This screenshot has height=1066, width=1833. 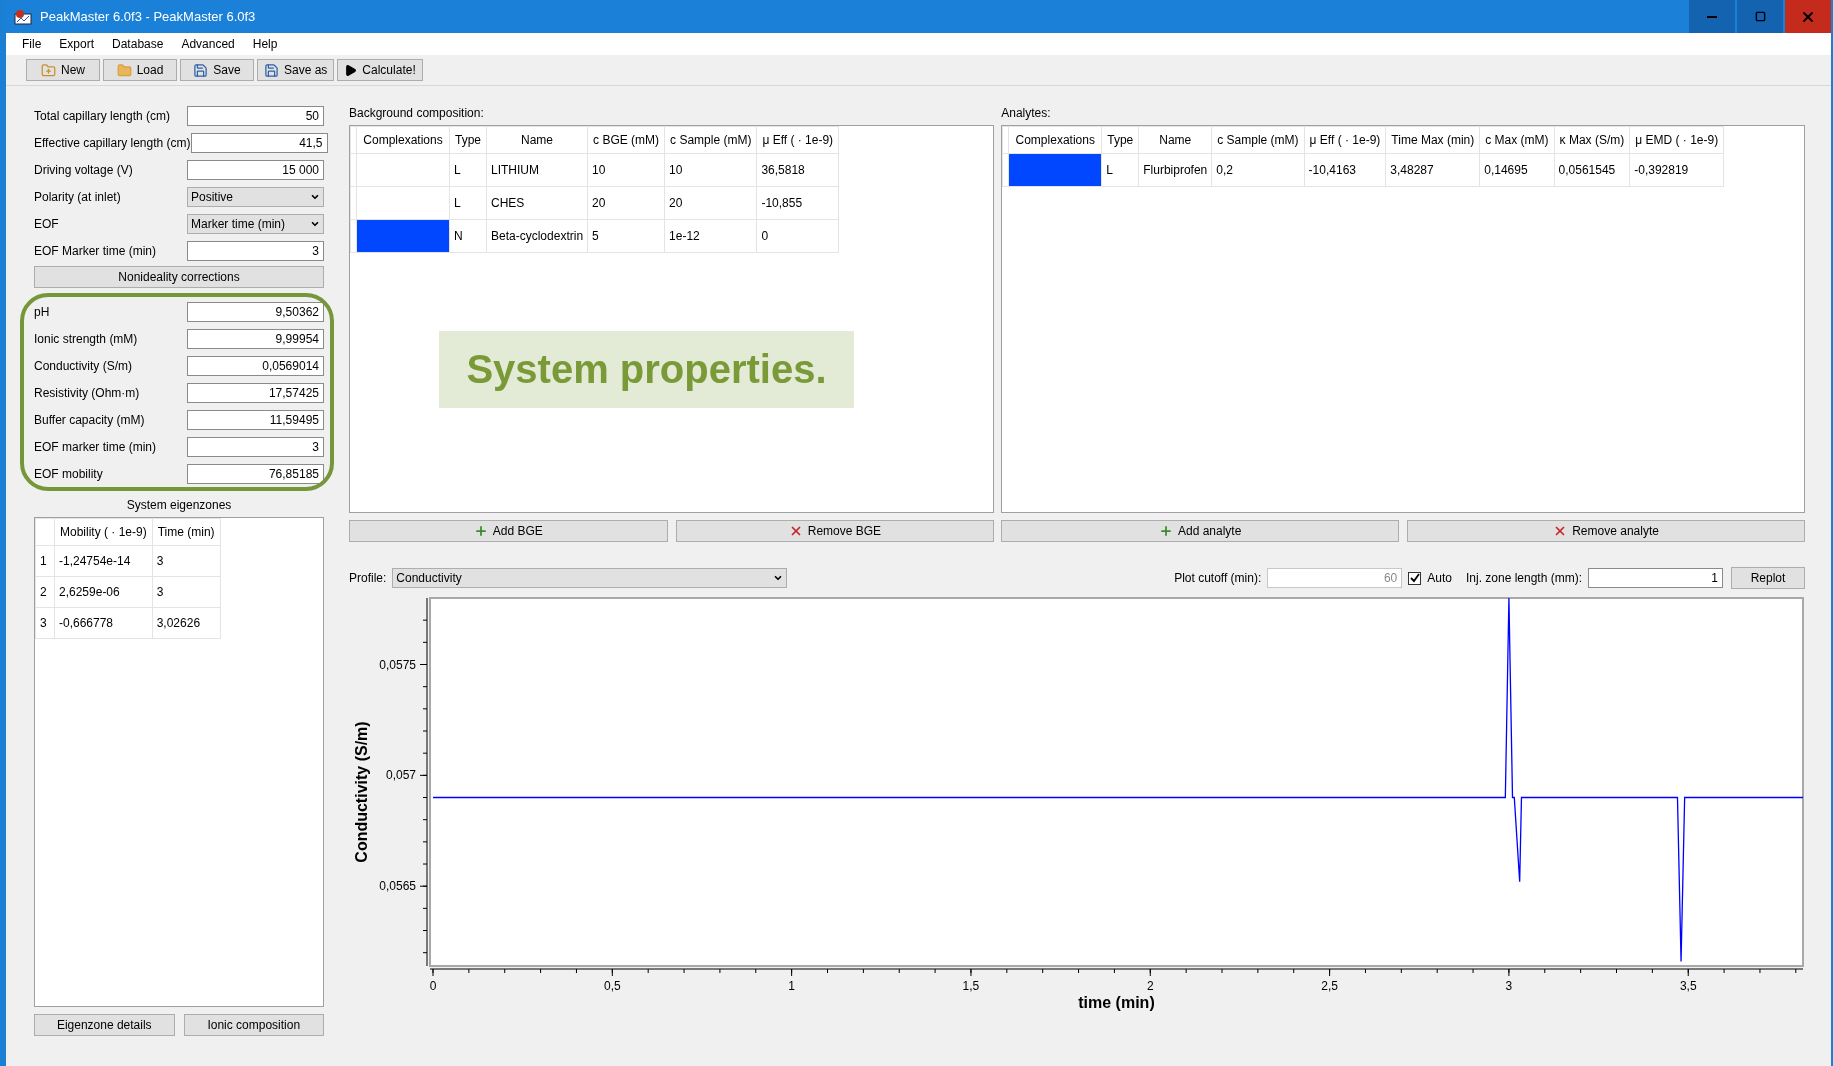 What do you see at coordinates (63, 70) in the screenshot?
I see `toolbar-button: New` at bounding box center [63, 70].